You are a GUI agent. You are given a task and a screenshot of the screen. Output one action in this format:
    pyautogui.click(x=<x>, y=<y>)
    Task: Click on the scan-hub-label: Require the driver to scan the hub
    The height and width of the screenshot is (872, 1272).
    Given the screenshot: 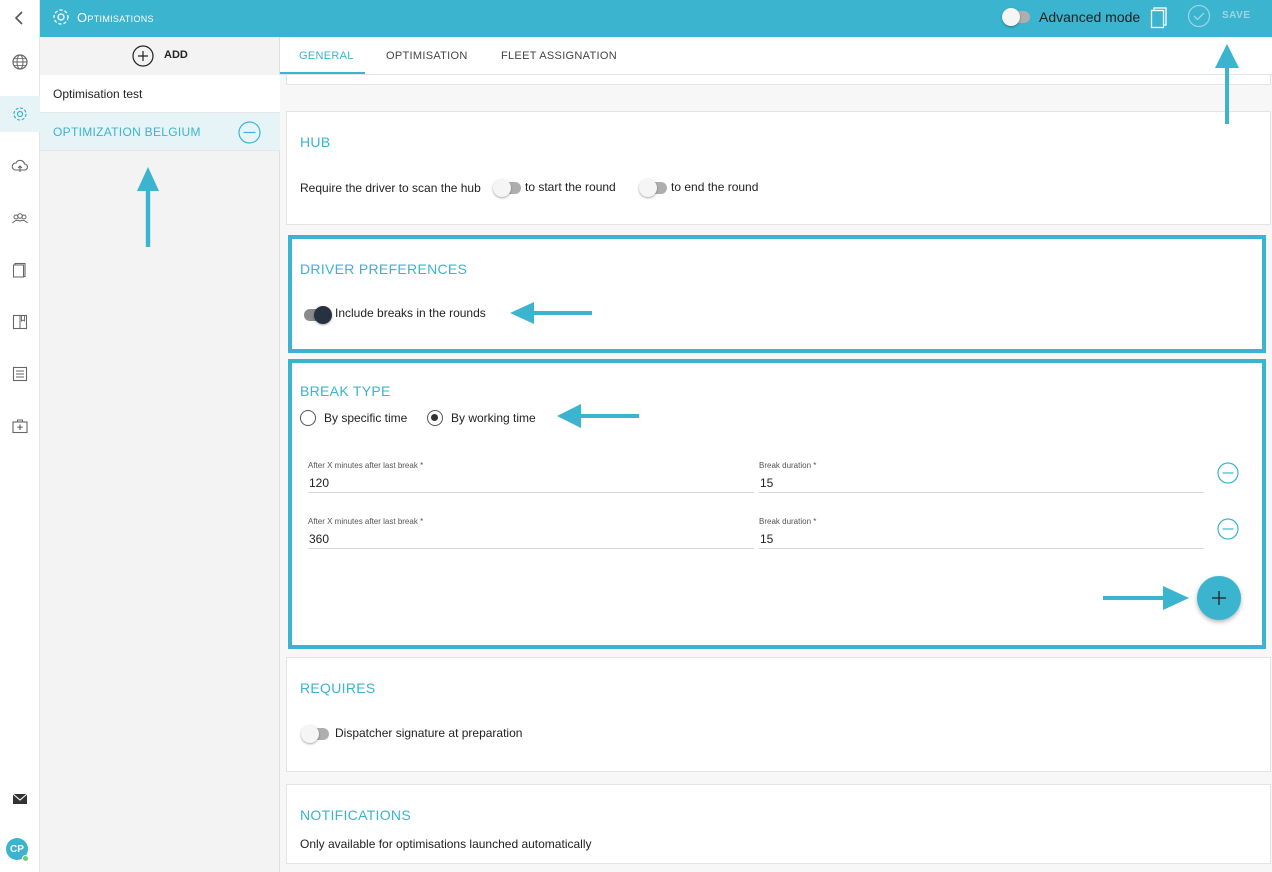 What is the action you would take?
    pyautogui.click(x=390, y=188)
    